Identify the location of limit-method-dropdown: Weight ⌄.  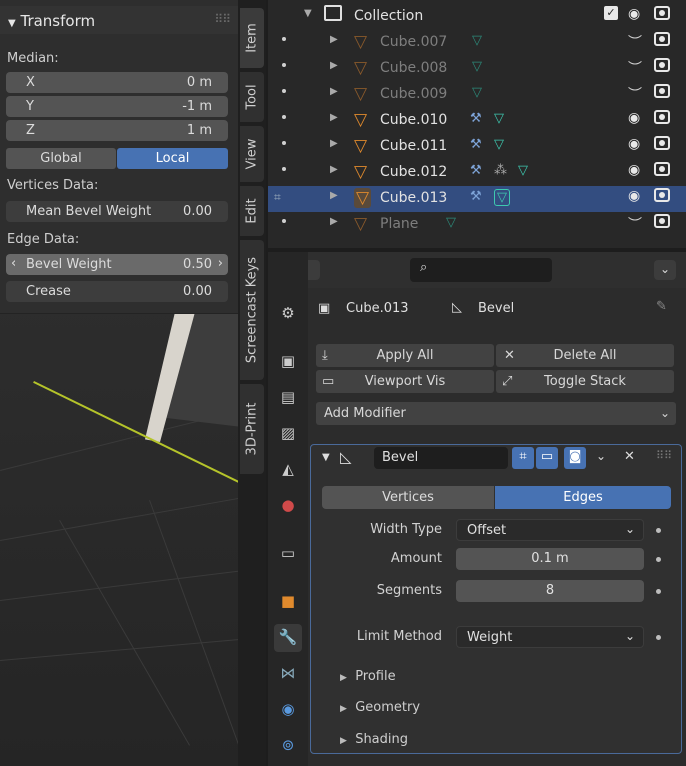
(550, 637).